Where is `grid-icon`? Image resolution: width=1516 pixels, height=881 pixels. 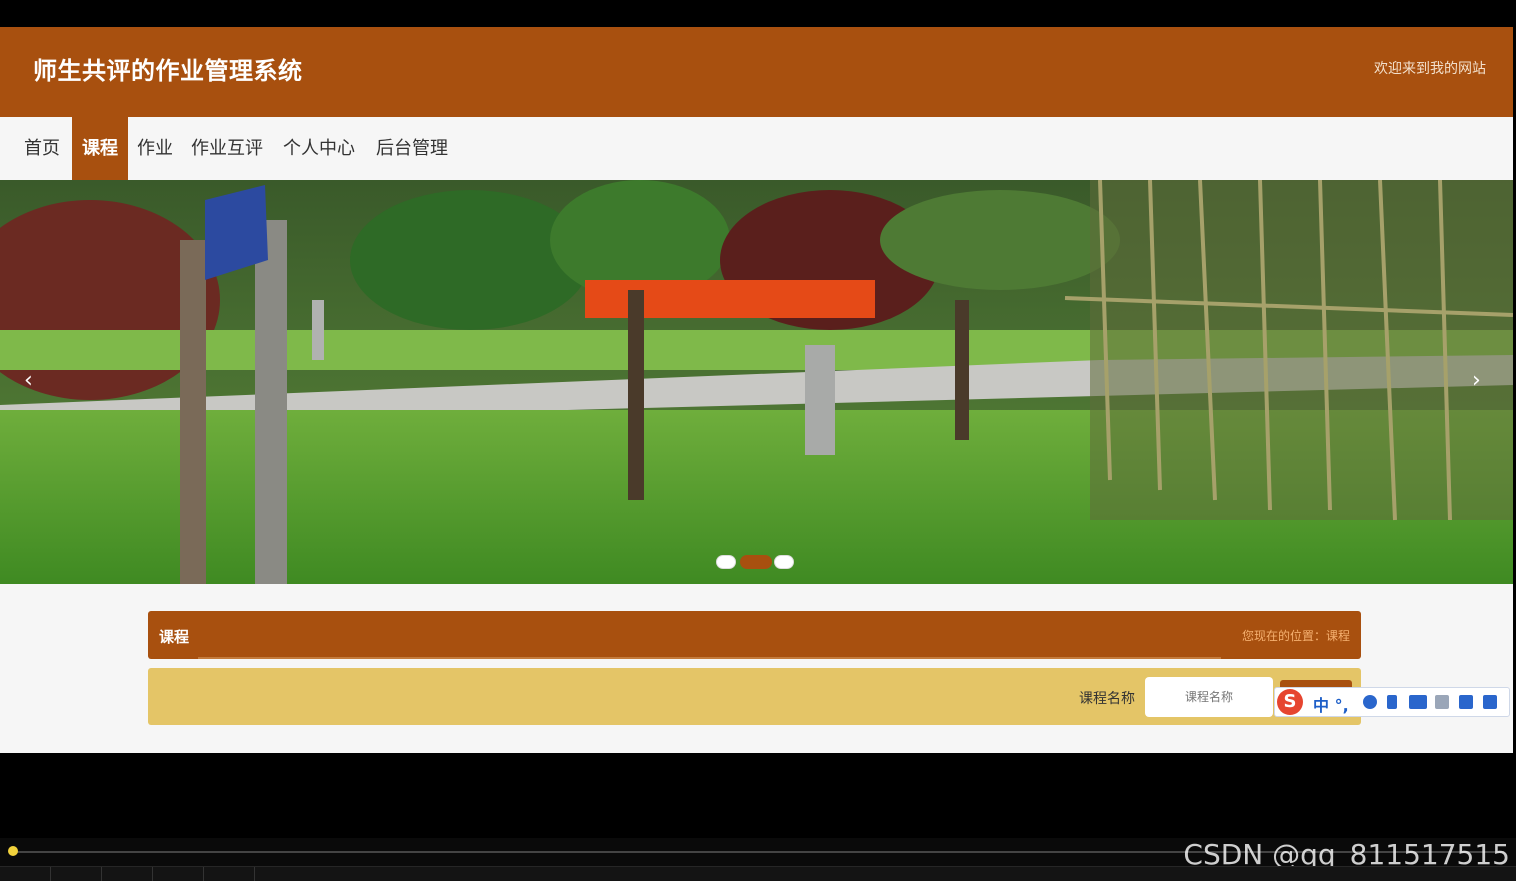 grid-icon is located at coordinates (1490, 702).